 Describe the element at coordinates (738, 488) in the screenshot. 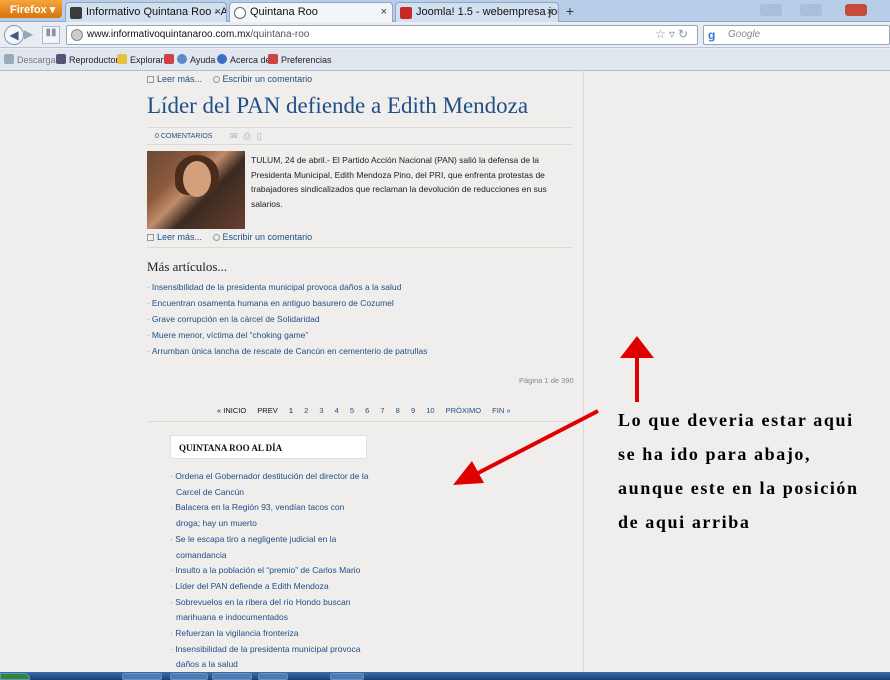

I see `annotation-line: aunque este en la posición` at that location.